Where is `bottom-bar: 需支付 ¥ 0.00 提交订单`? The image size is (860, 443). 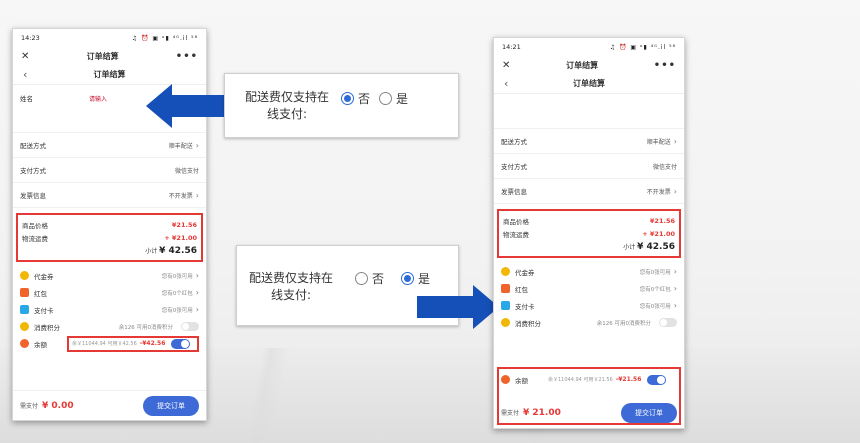 bottom-bar: 需支付 ¥ 0.00 提交订单 is located at coordinates (109, 405).